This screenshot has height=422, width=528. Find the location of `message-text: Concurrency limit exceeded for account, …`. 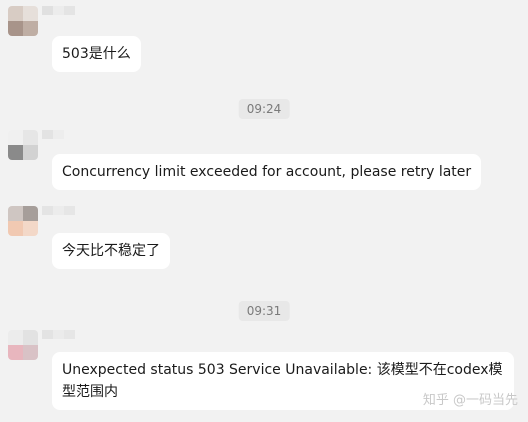

message-text: Concurrency limit exceeded for account, … is located at coordinates (267, 172).